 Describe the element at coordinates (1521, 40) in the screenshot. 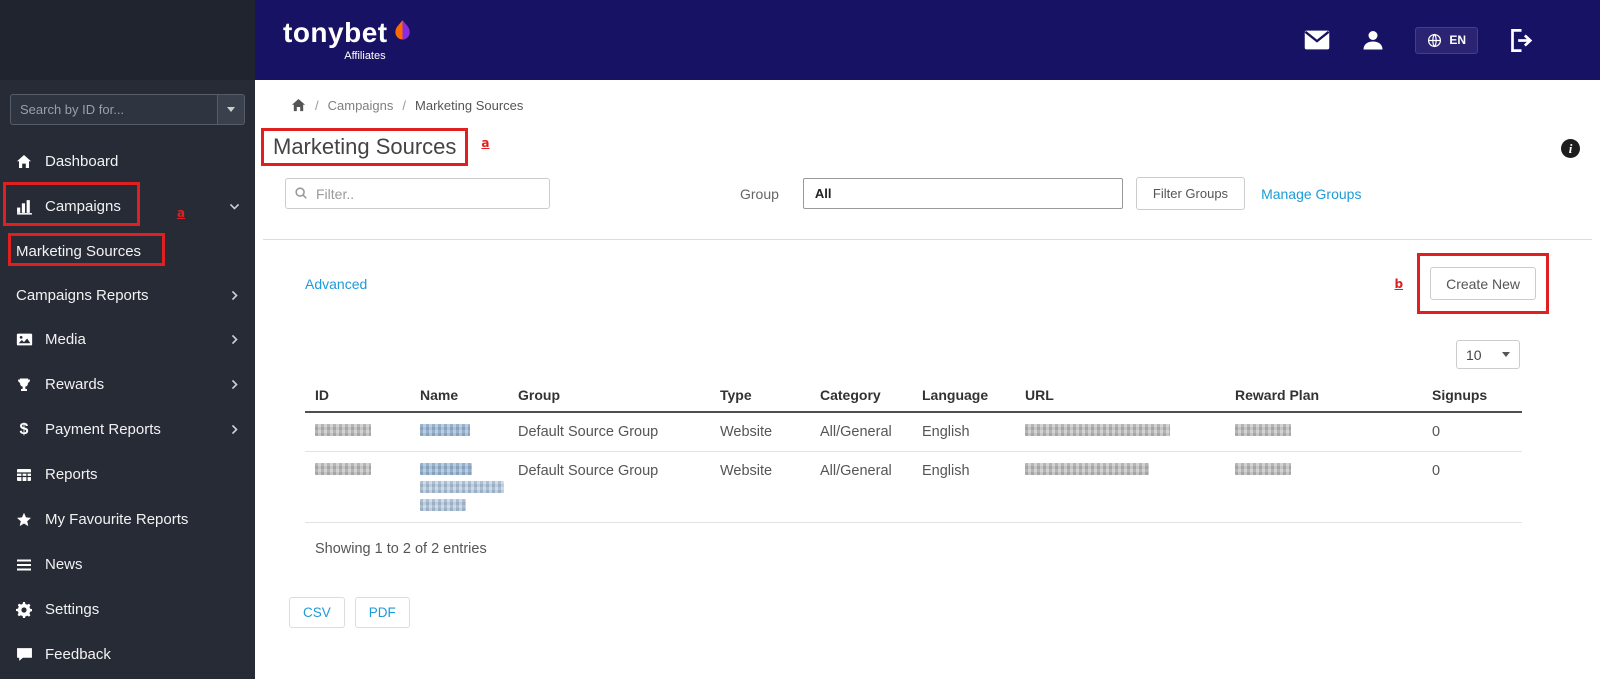

I see `logout-icon` at that location.